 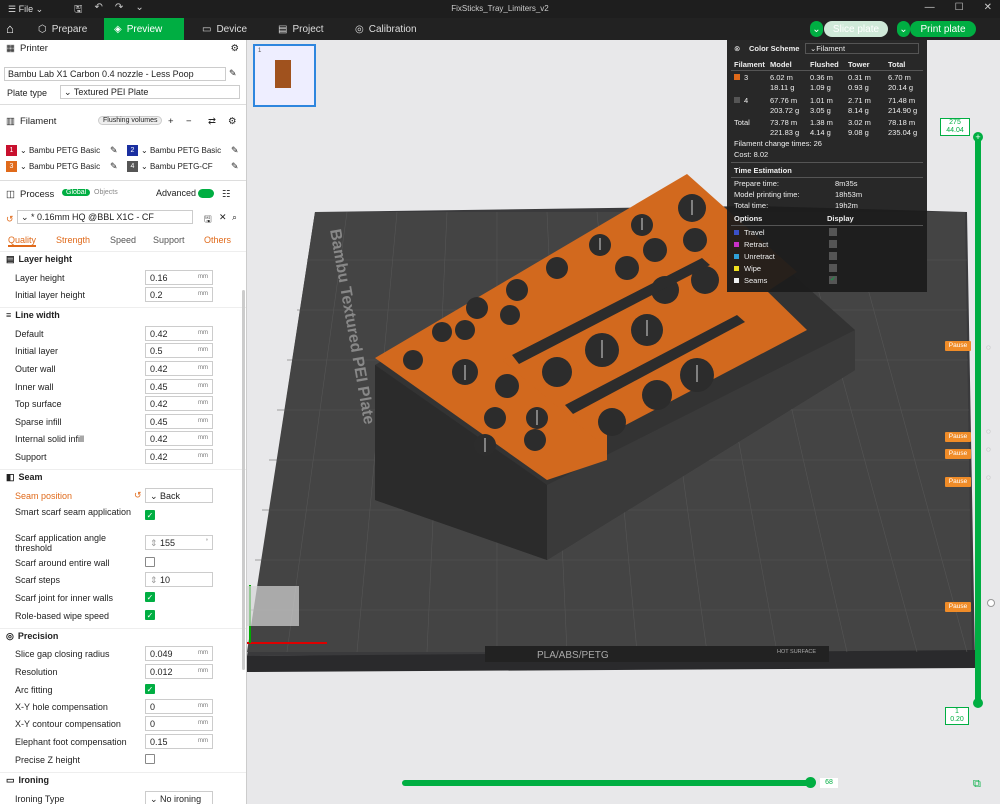 What do you see at coordinates (179, 706) in the screenshot?
I see `xy-hole-input: 0 mm` at bounding box center [179, 706].